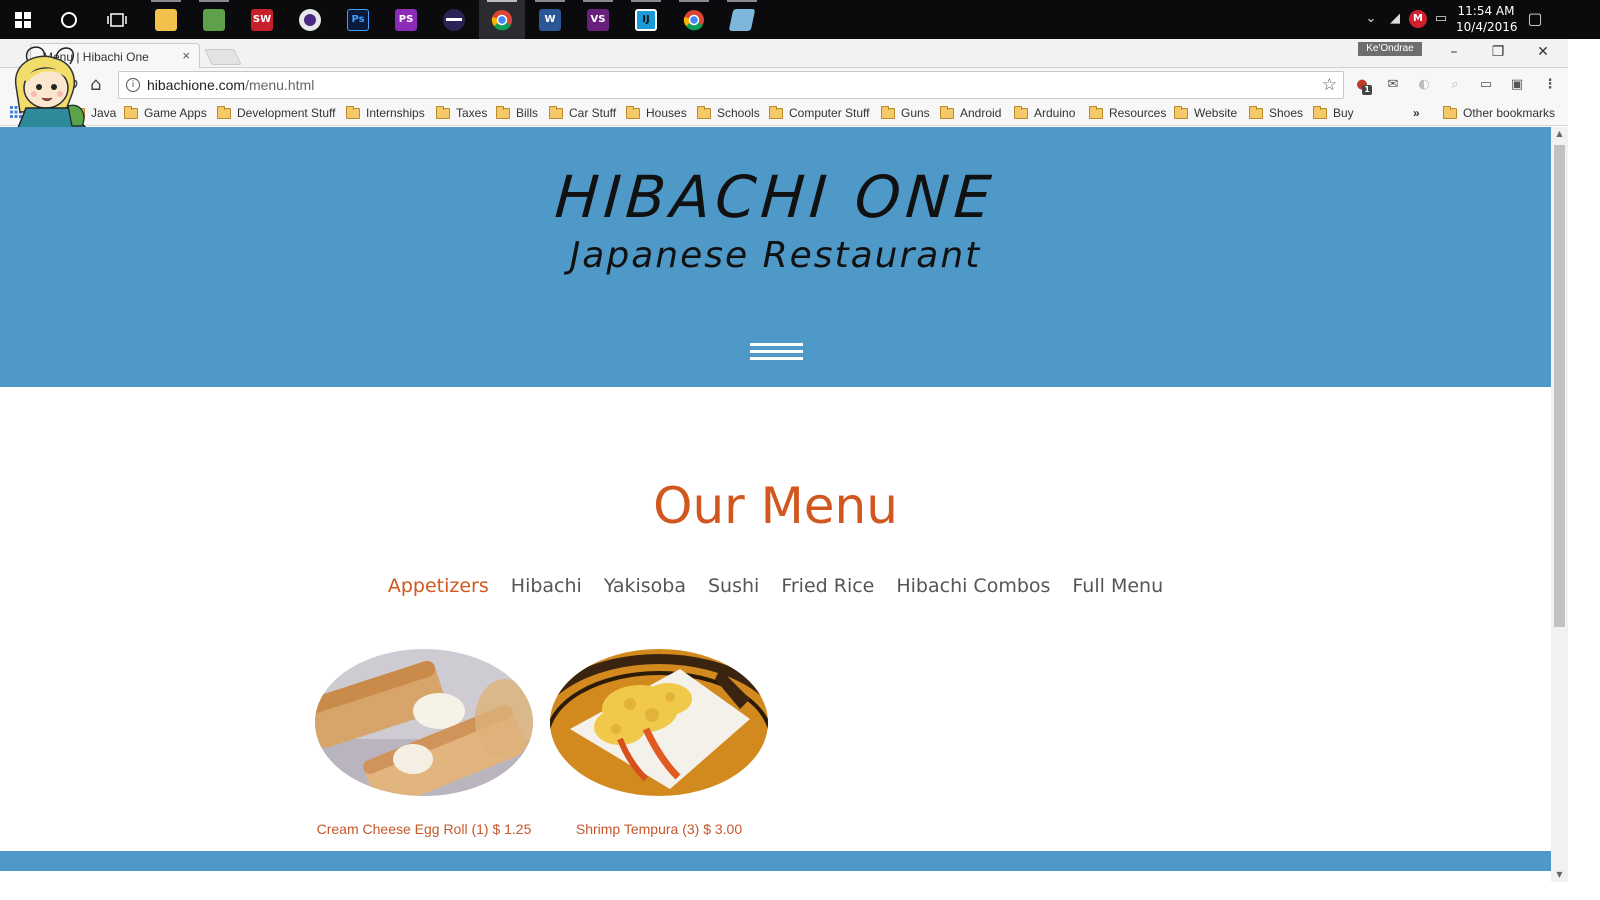 The image size is (1600, 900). What do you see at coordinates (1371, 19) in the screenshot?
I see `tray-chevron-icon: ⌄` at bounding box center [1371, 19].